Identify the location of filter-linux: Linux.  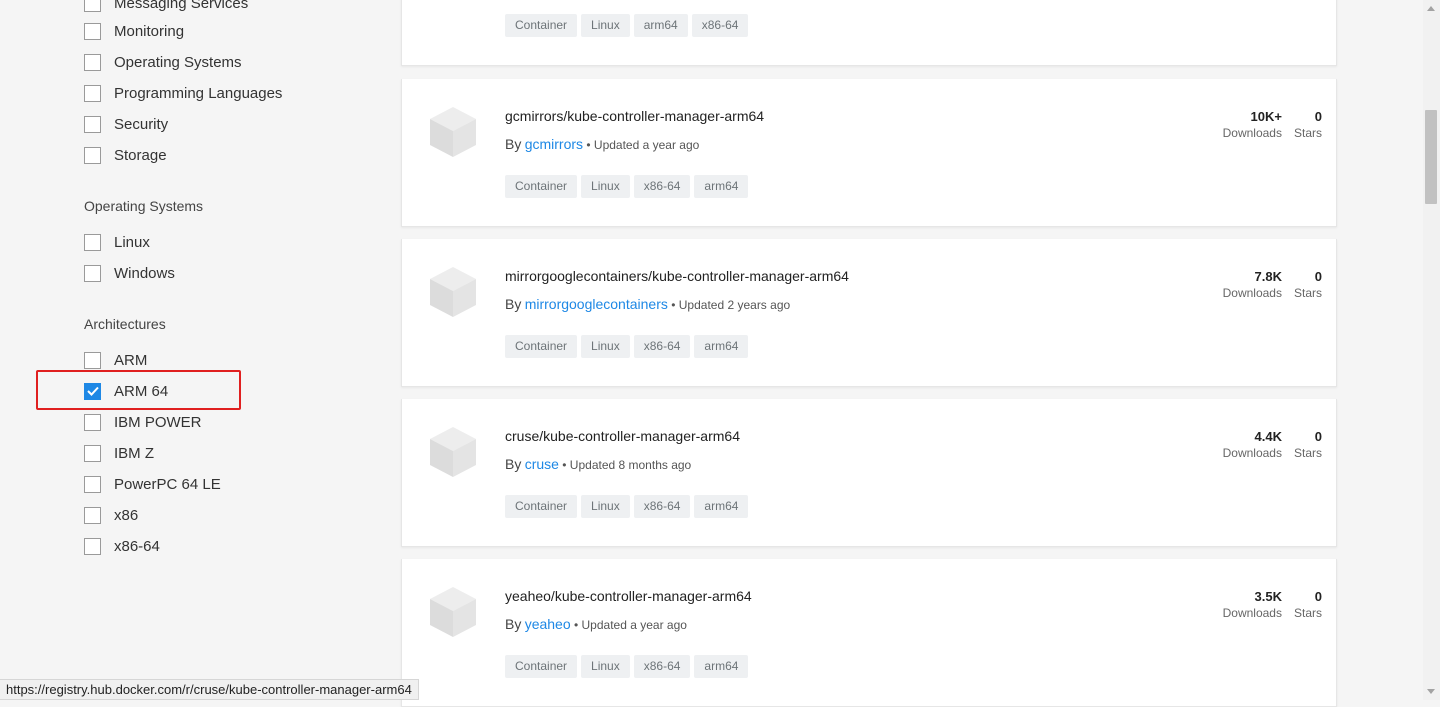
(117, 242).